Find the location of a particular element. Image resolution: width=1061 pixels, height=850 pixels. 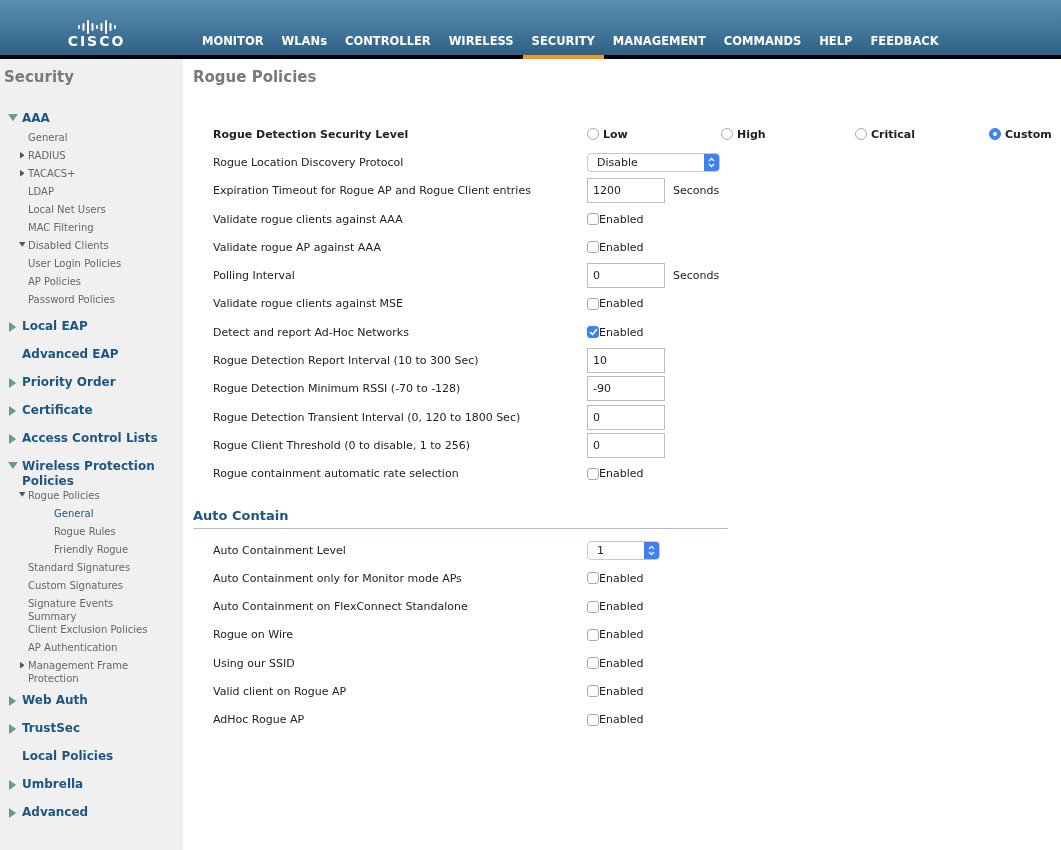

field-label: Rogue Detection Minimum RSSI (-70 to -128) is located at coordinates (337, 389).